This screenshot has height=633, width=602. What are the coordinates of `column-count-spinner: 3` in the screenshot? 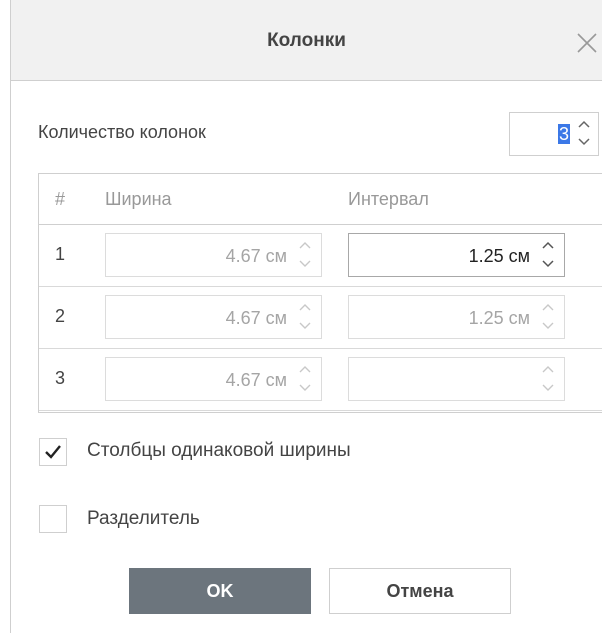 It's located at (554, 134).